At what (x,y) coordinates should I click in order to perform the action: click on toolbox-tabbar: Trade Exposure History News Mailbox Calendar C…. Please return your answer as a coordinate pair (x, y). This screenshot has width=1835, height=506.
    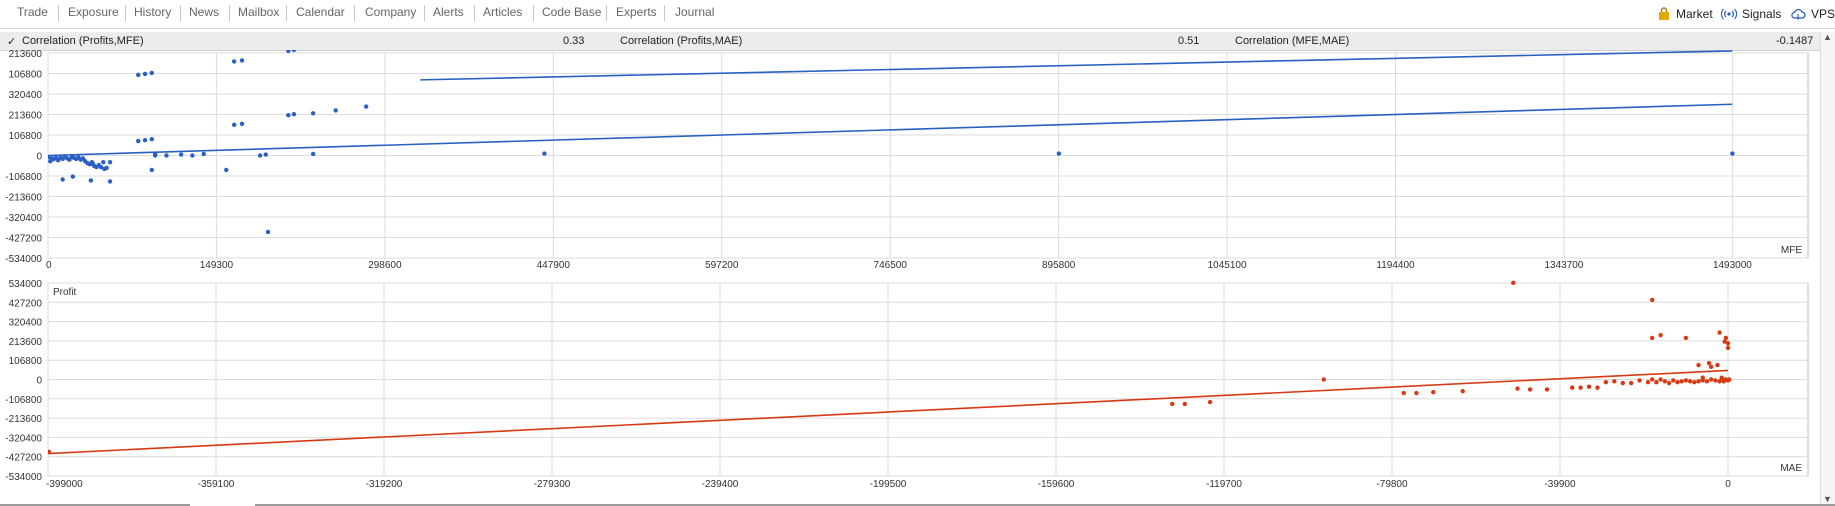
    Looking at the image, I should click on (917, 14).